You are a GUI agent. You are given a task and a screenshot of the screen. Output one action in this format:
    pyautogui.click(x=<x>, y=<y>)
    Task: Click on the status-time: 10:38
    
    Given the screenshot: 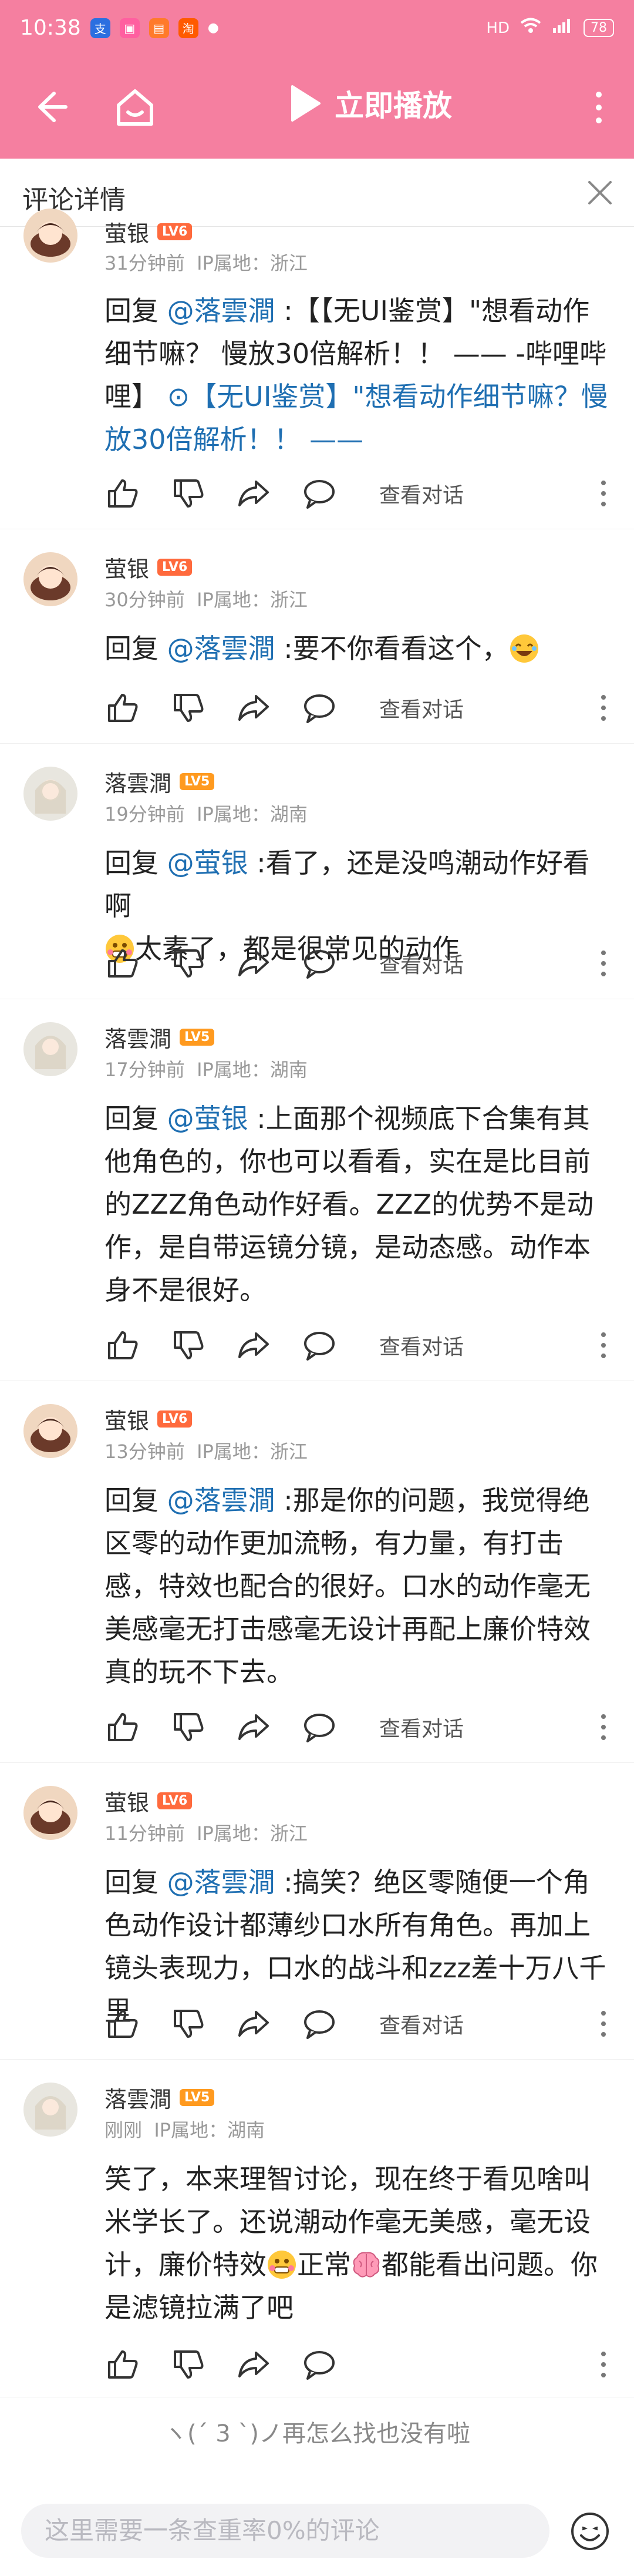 What is the action you would take?
    pyautogui.click(x=50, y=28)
    